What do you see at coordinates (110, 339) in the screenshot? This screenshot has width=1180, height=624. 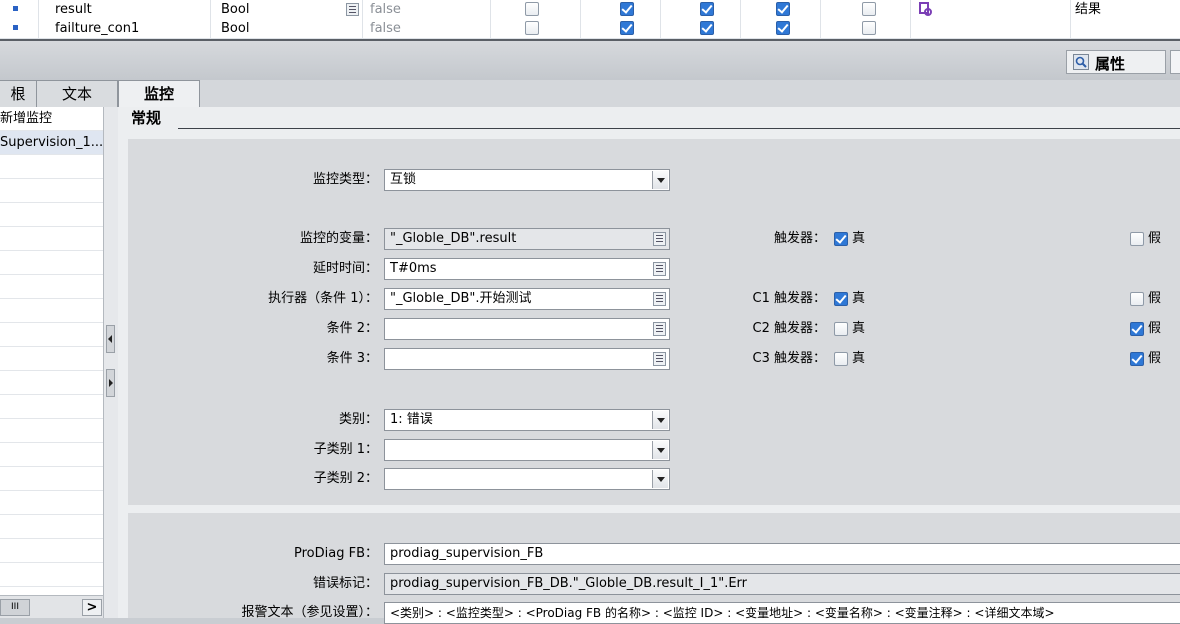 I see `collapse-left-icon` at bounding box center [110, 339].